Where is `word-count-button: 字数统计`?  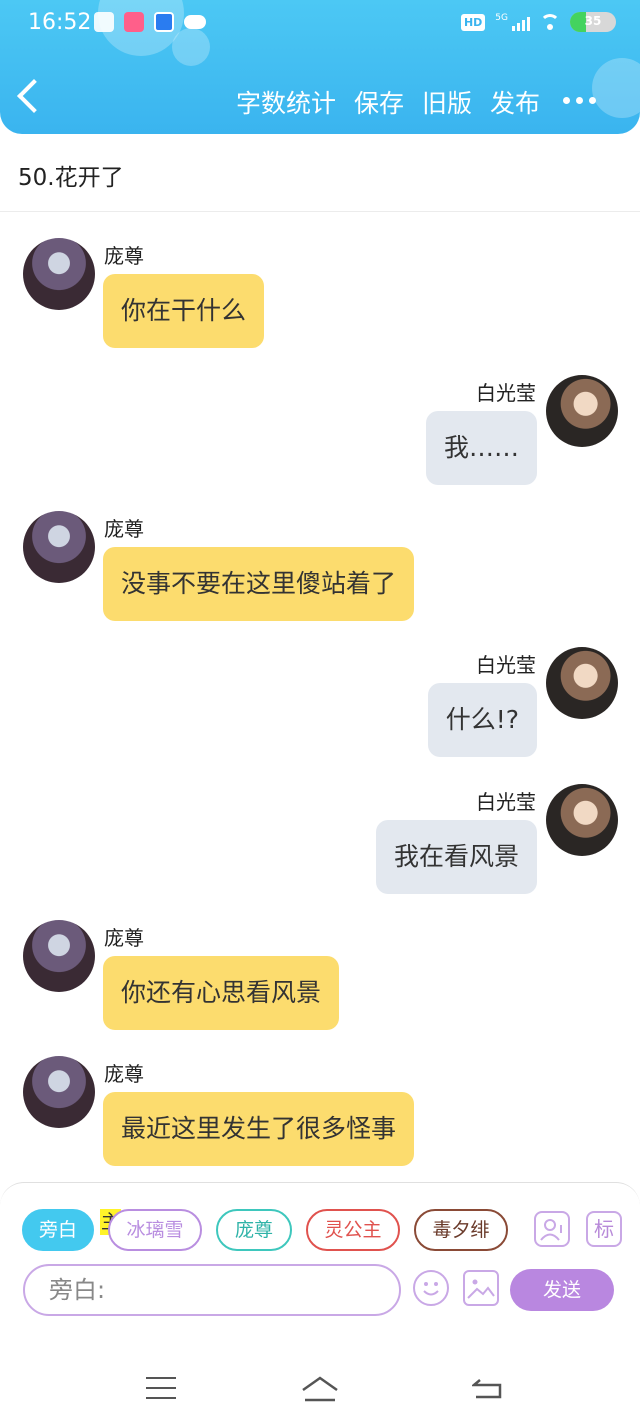
word-count-button: 字数统计 is located at coordinates (286, 102).